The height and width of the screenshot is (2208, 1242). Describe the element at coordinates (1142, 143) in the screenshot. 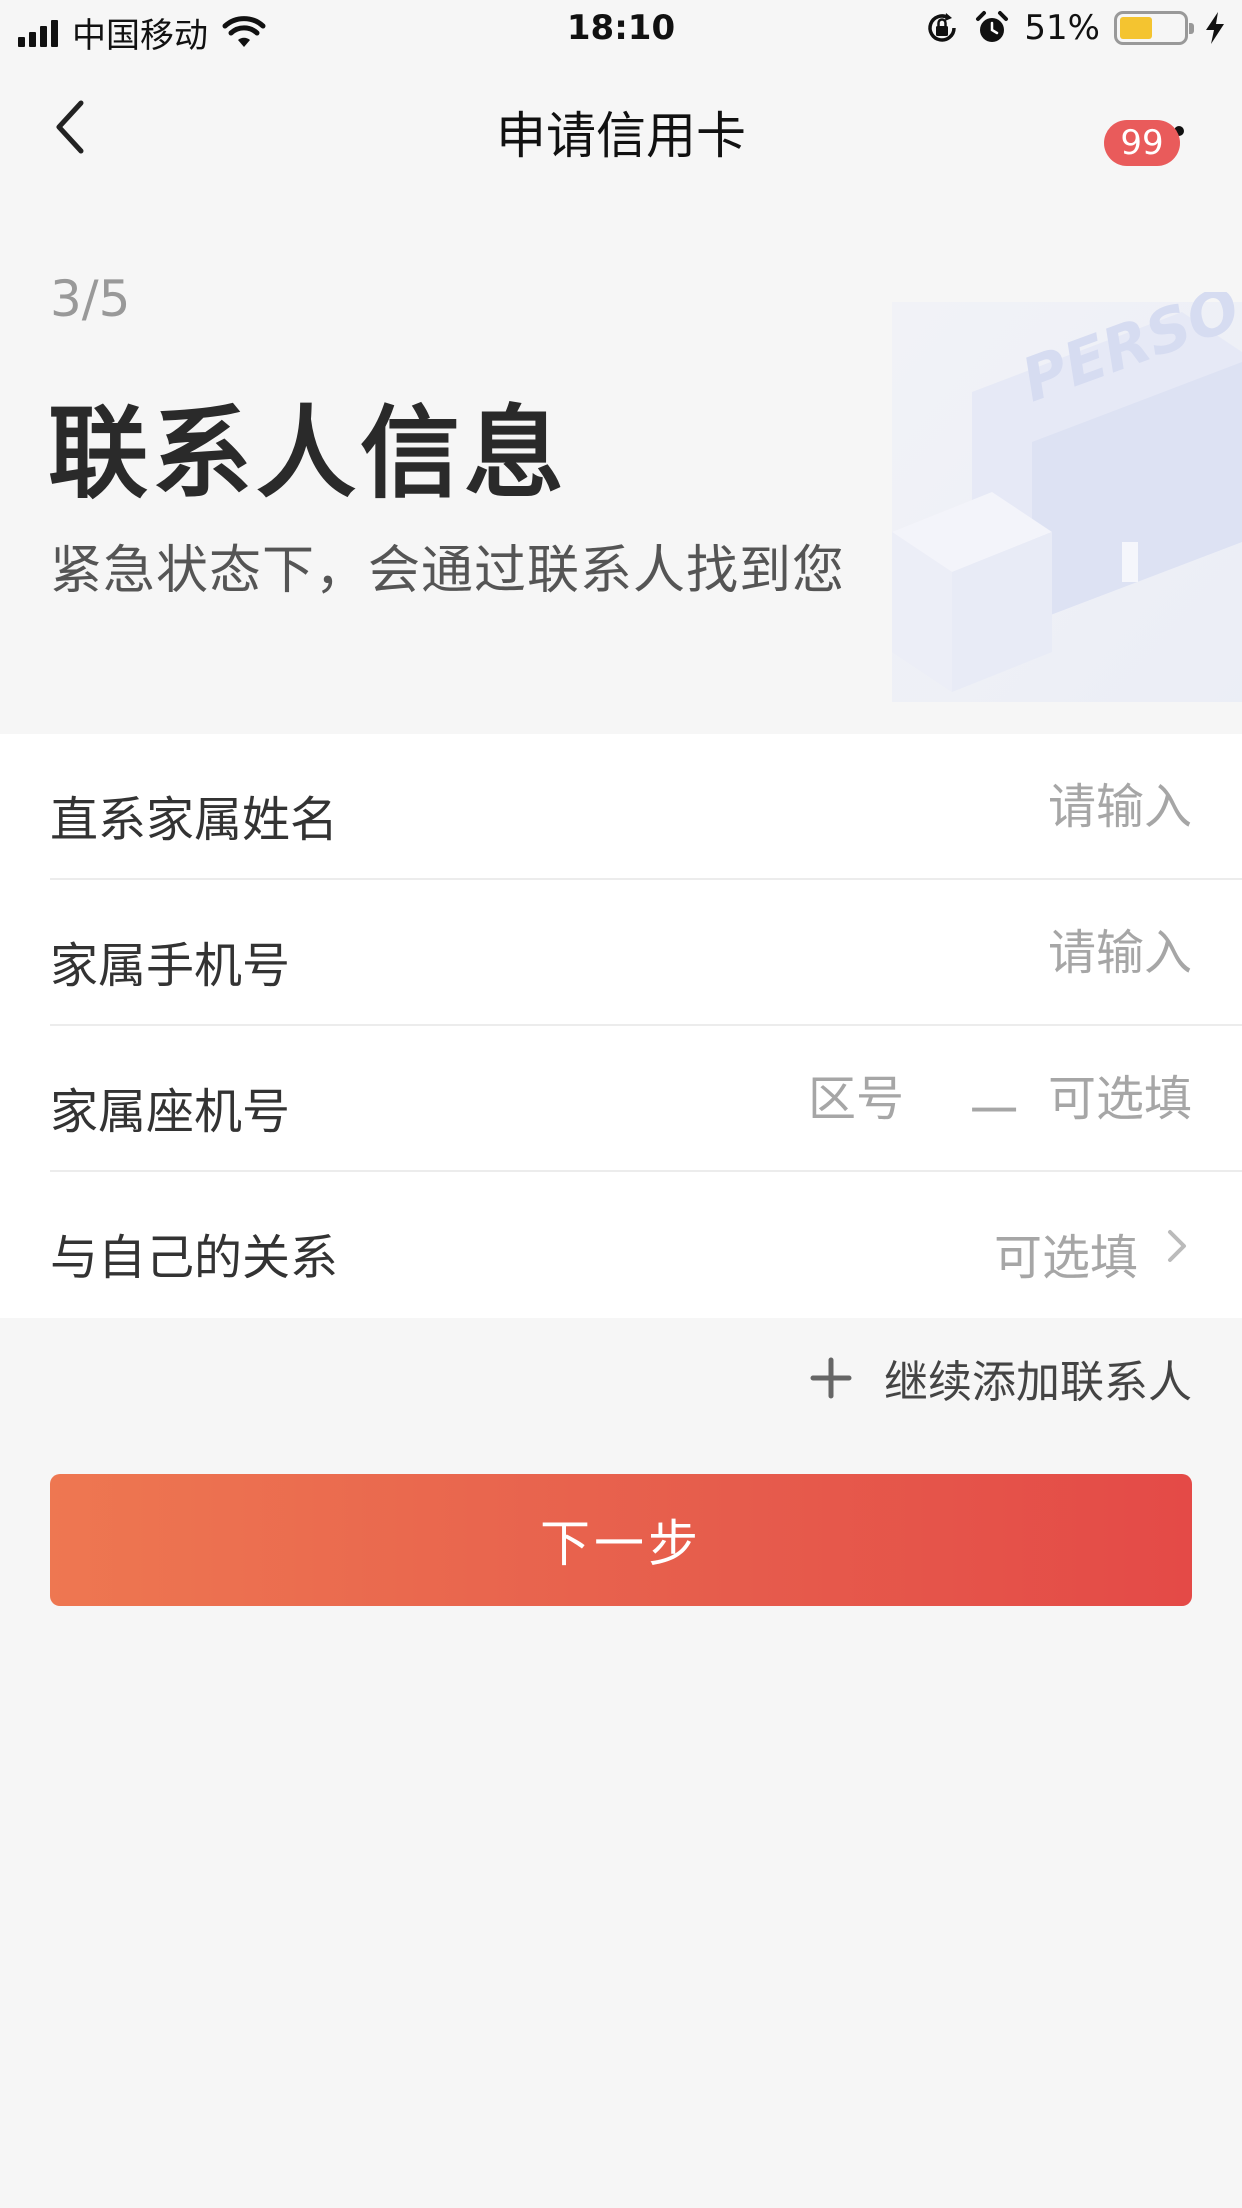

I see `notification-badge: 99` at that location.